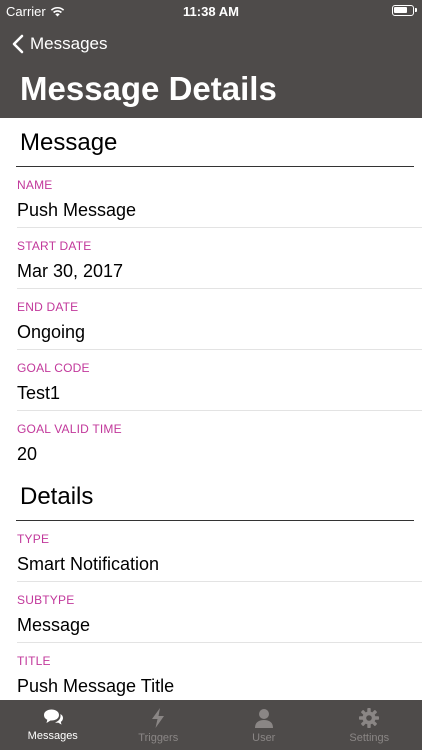 Image resolution: width=422 pixels, height=750 pixels. What do you see at coordinates (148, 88) in the screenshot?
I see `page-title: Message Details` at bounding box center [148, 88].